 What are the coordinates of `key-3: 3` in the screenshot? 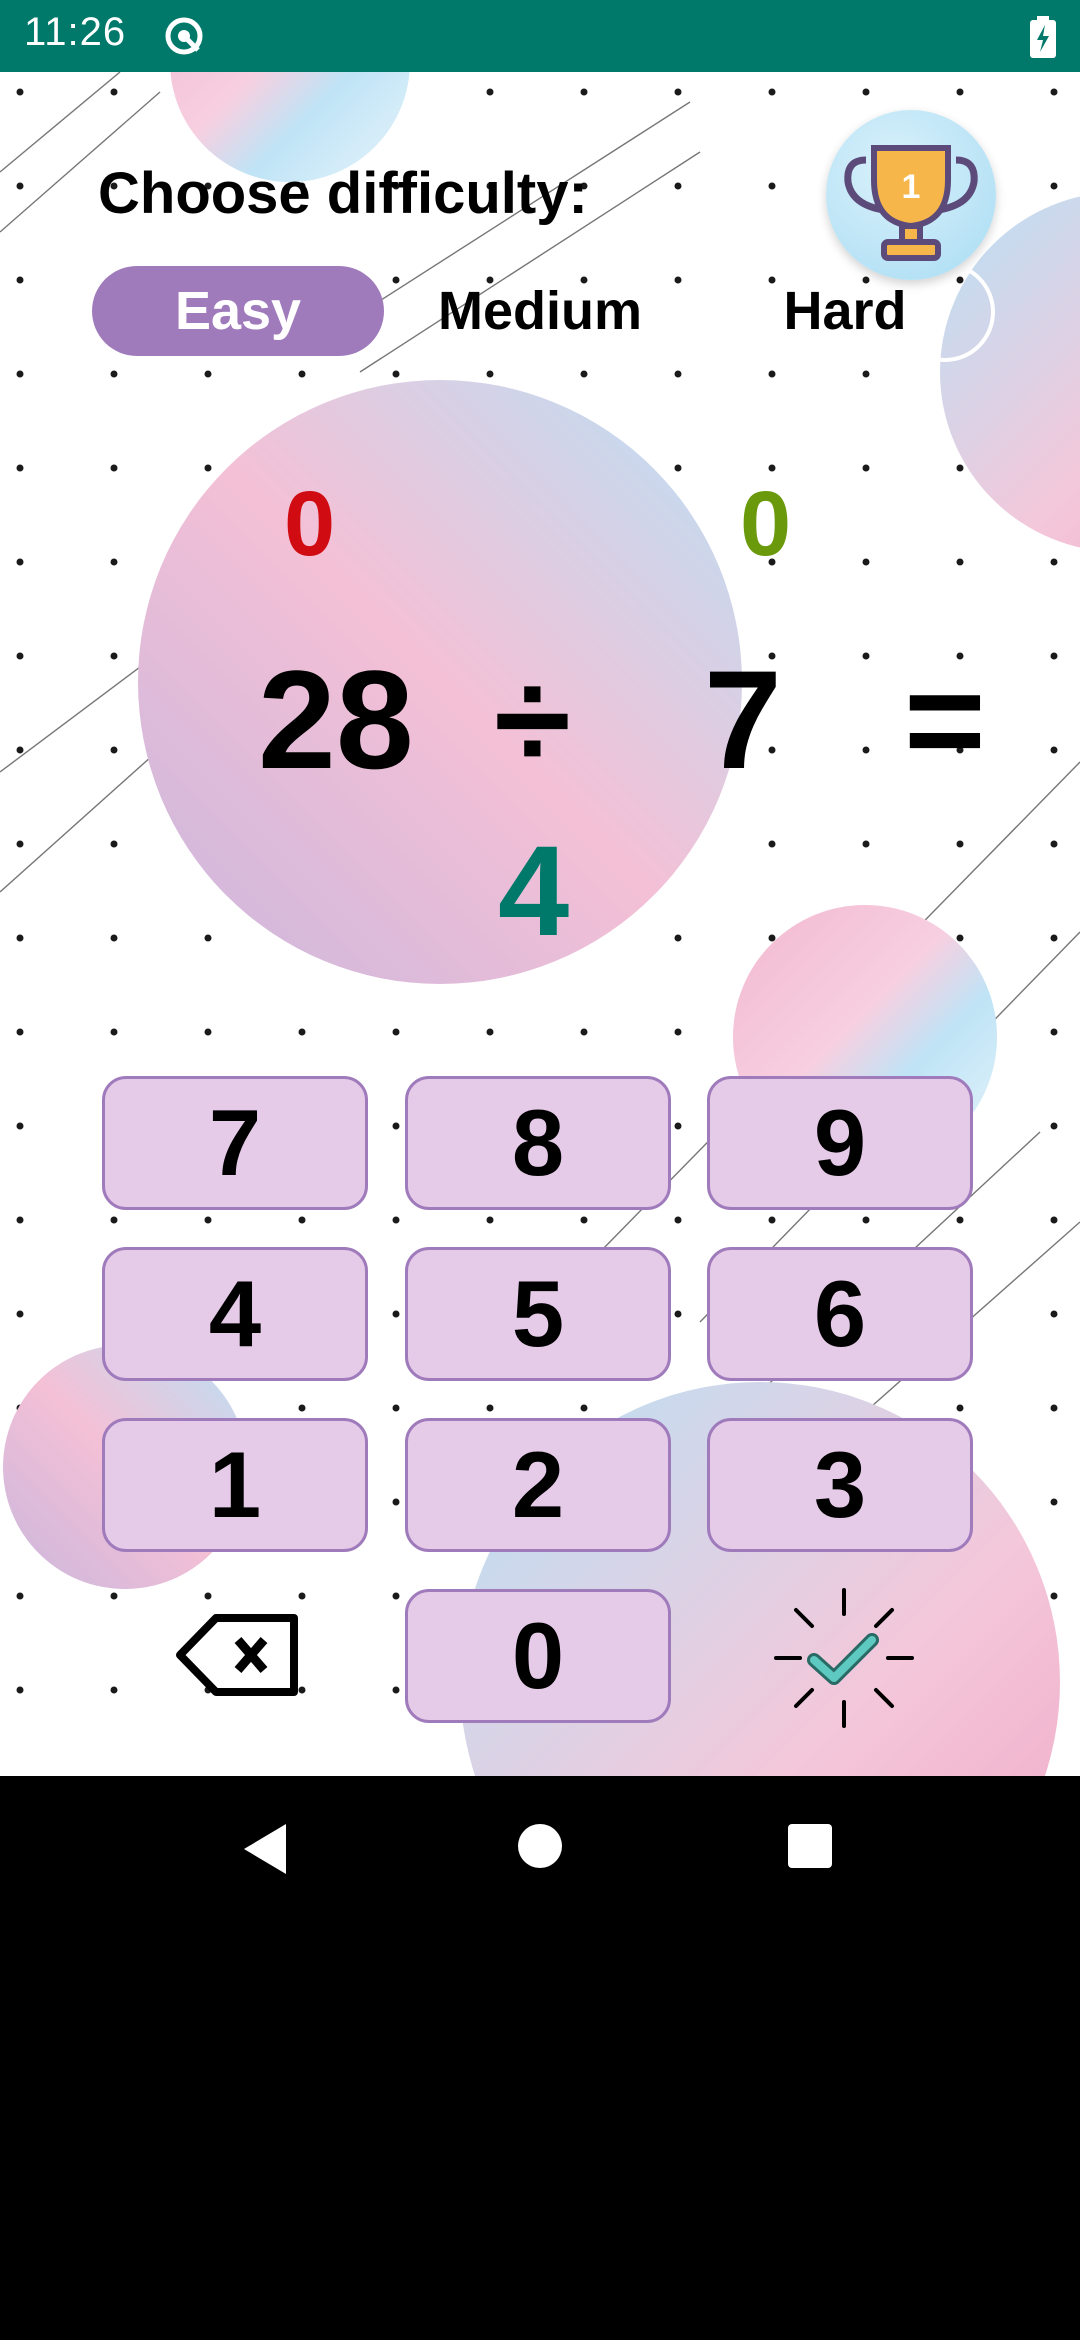 It's located at (840, 1485).